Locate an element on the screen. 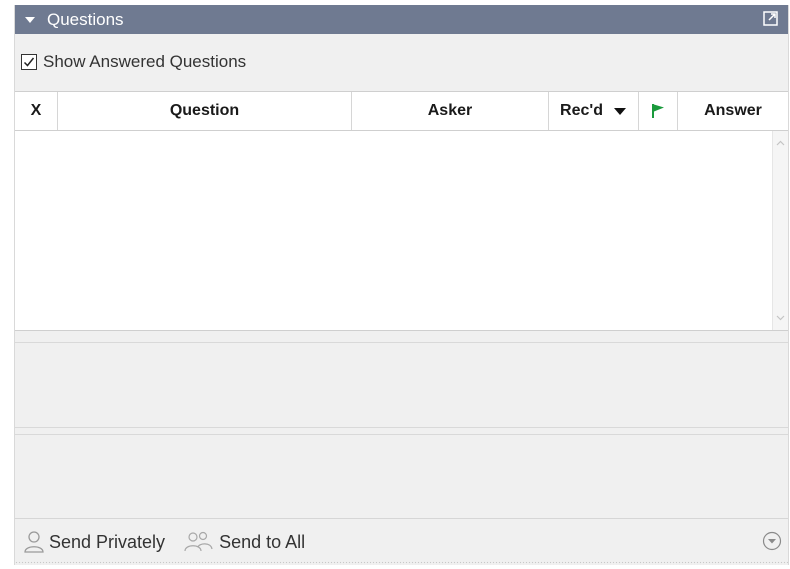 The width and height of the screenshot is (790, 569). send-privately-label: Send Privately is located at coordinates (107, 541).